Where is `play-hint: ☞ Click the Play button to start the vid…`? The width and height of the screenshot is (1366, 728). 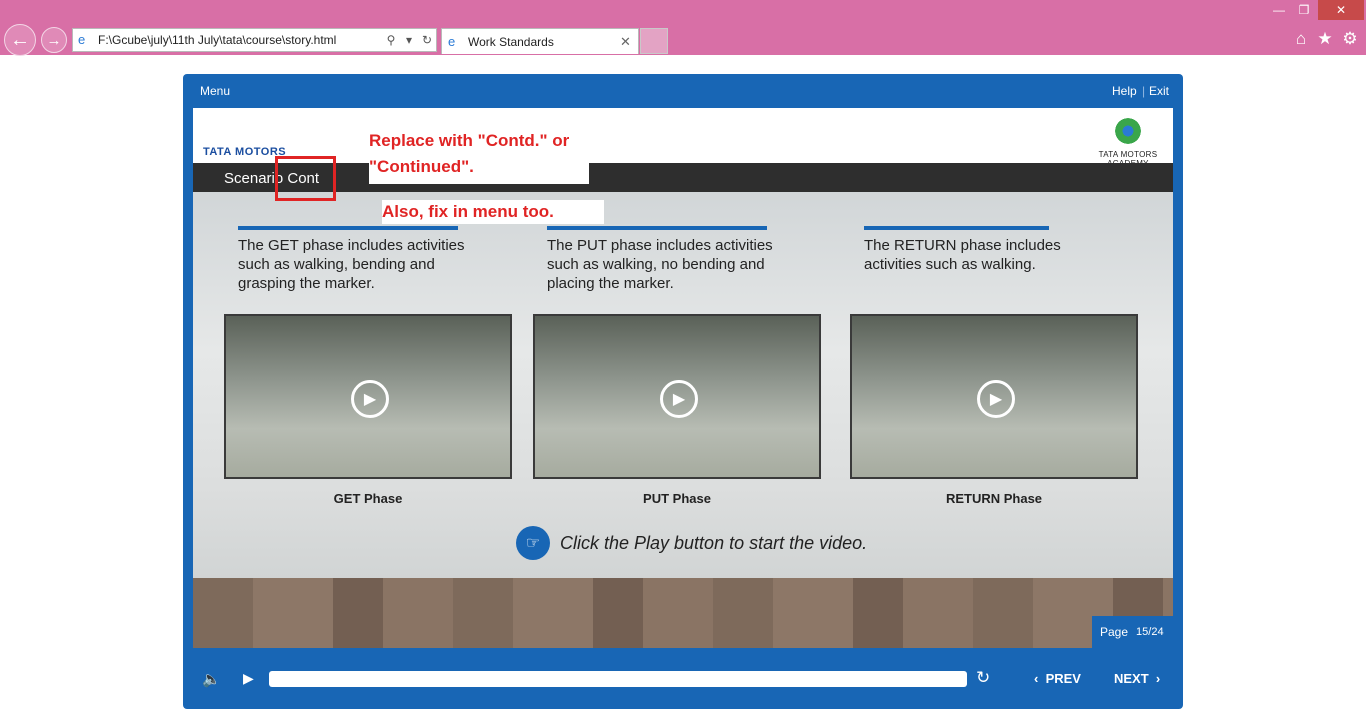 play-hint: ☞ Click the Play button to start the vid… is located at coordinates (691, 543).